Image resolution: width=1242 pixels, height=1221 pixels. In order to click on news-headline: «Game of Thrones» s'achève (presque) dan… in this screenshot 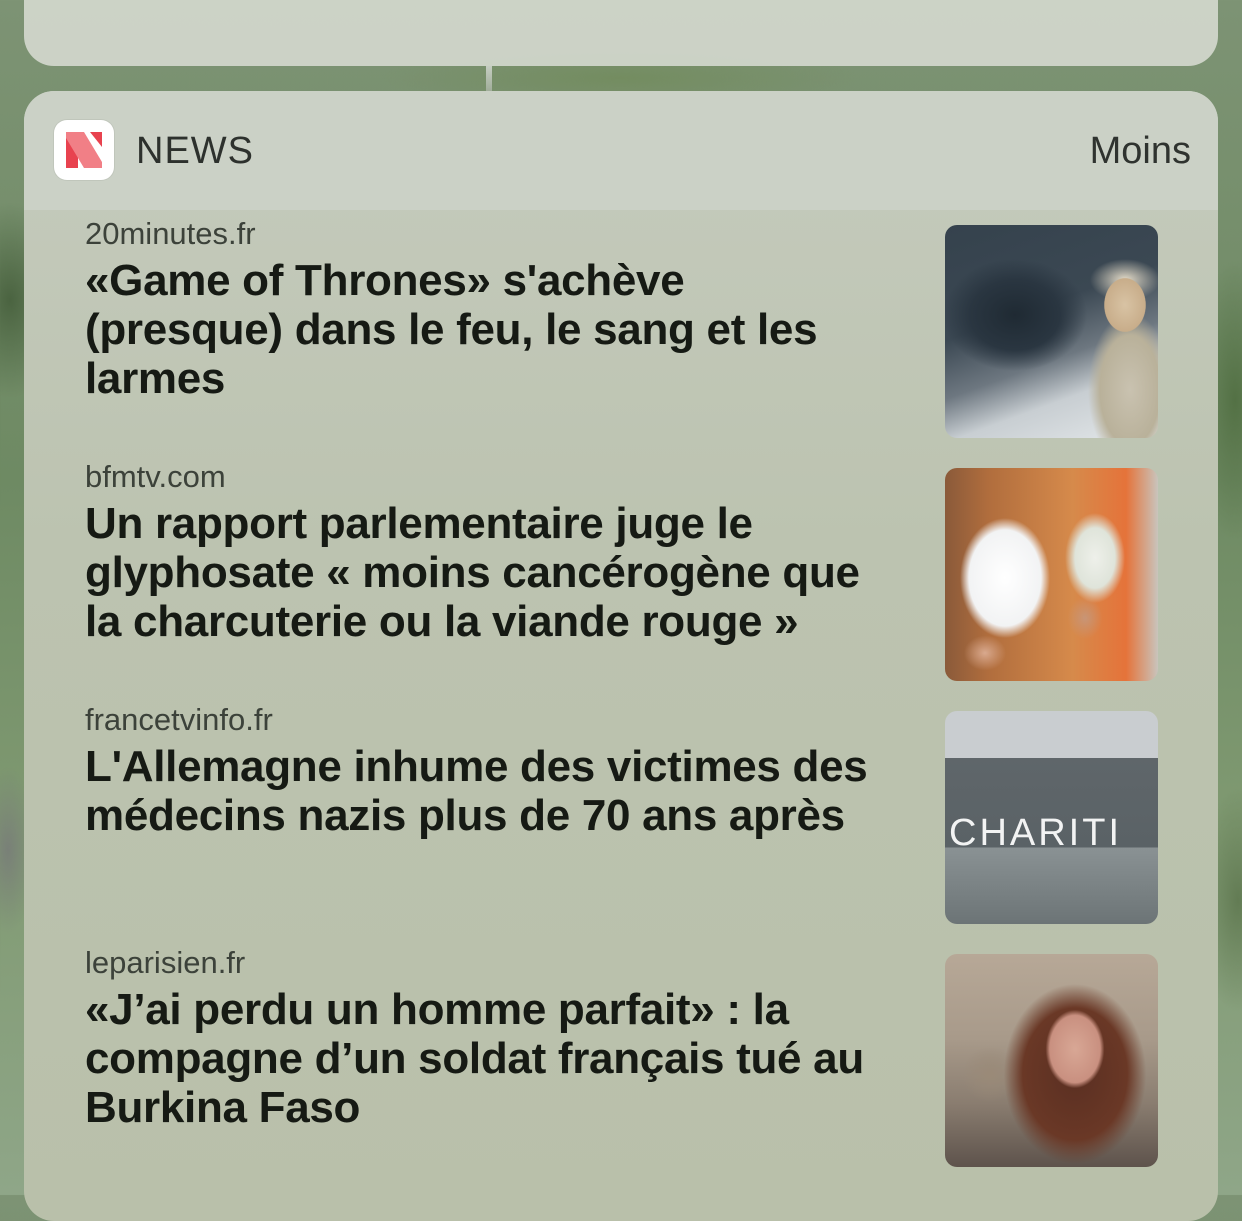, I will do `click(451, 329)`.